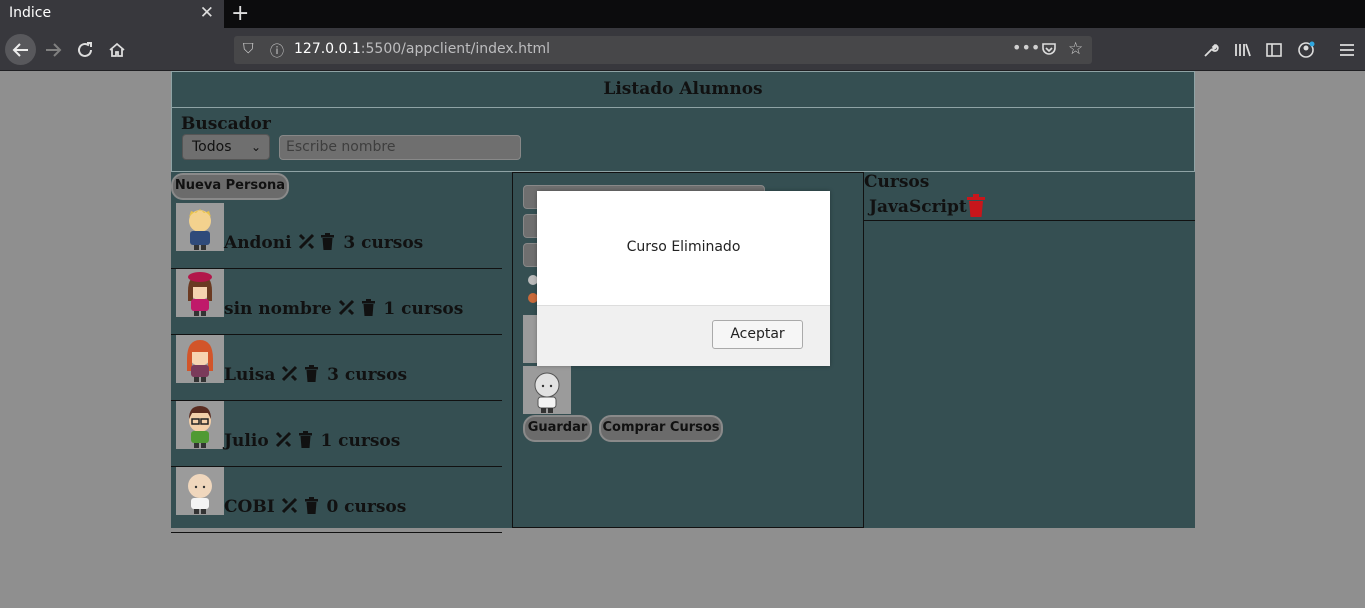 The width and height of the screenshot is (1365, 608). Describe the element at coordinates (53, 50) in the screenshot. I see `forward-arrow-icon` at that location.